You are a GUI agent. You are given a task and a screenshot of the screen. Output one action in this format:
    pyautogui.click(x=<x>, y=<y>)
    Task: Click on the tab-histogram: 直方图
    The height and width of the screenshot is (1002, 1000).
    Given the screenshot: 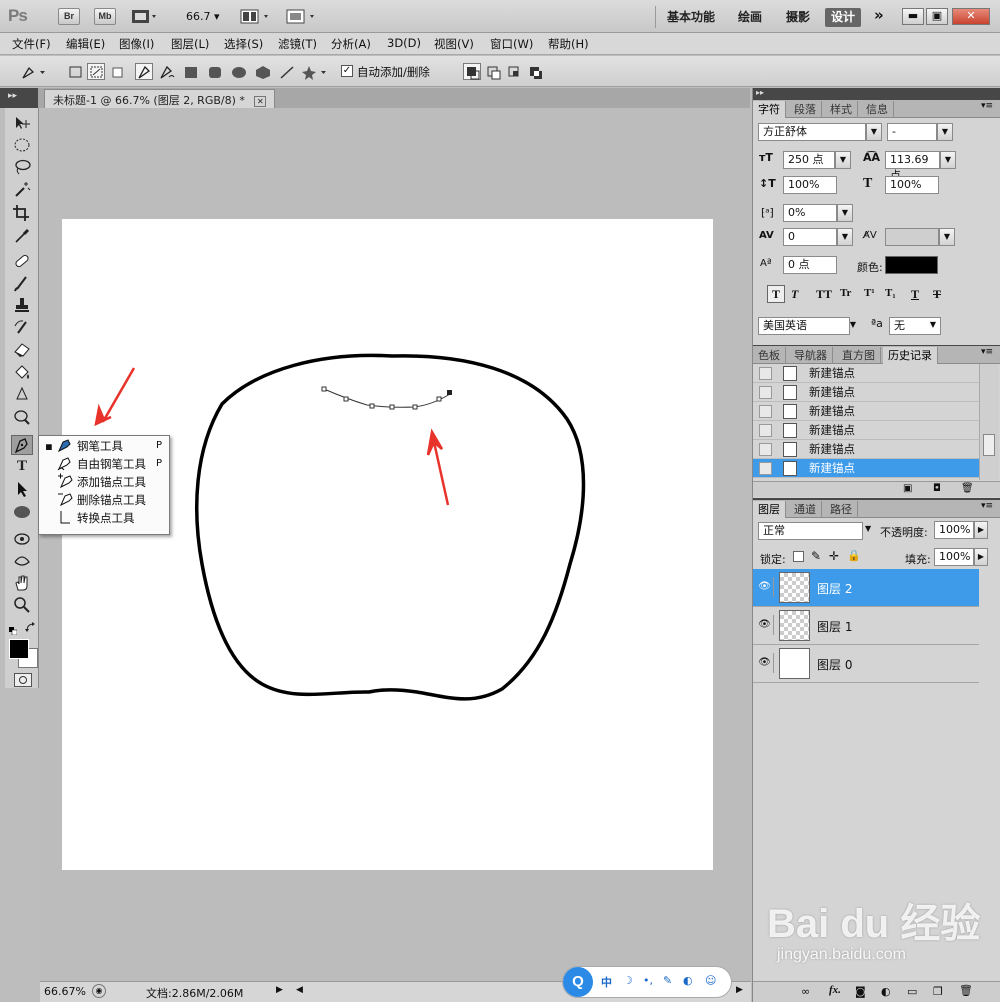 What is the action you would take?
    pyautogui.click(x=859, y=355)
    